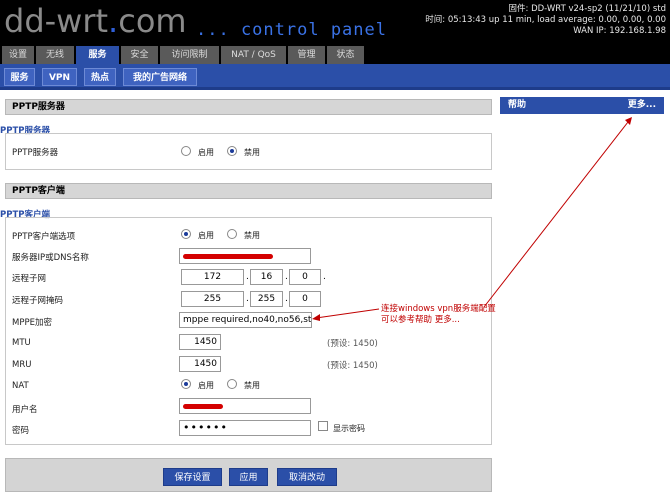 The image size is (670, 504). I want to click on arrow-head-mppe, so click(316, 317).